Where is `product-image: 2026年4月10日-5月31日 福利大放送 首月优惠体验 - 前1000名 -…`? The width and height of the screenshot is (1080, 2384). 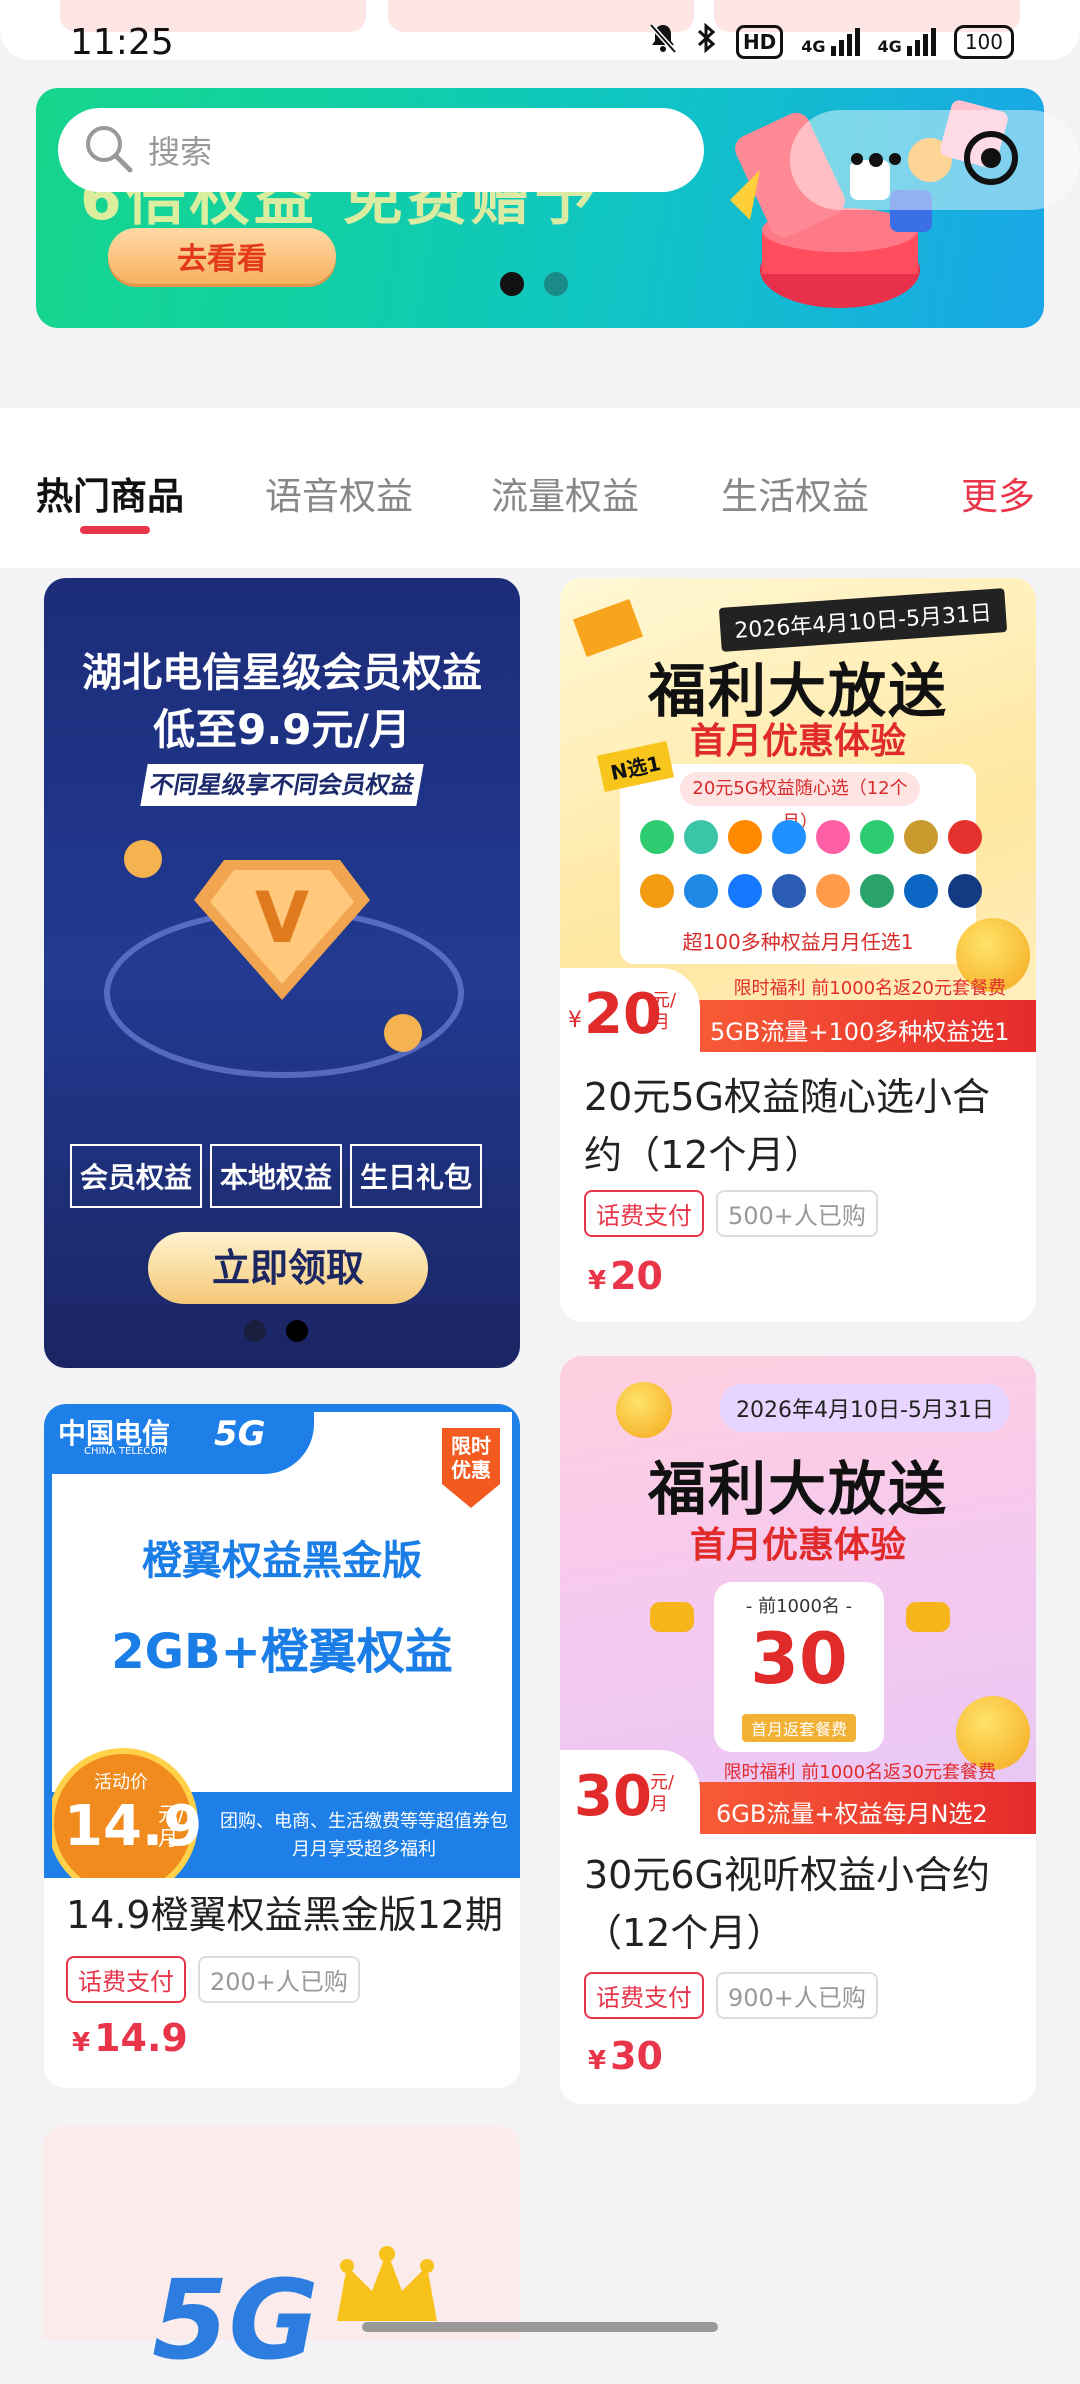 product-image: 2026年4月10日-5月31日 福利大放送 首月优惠体验 - 前1000名 -… is located at coordinates (798, 1595).